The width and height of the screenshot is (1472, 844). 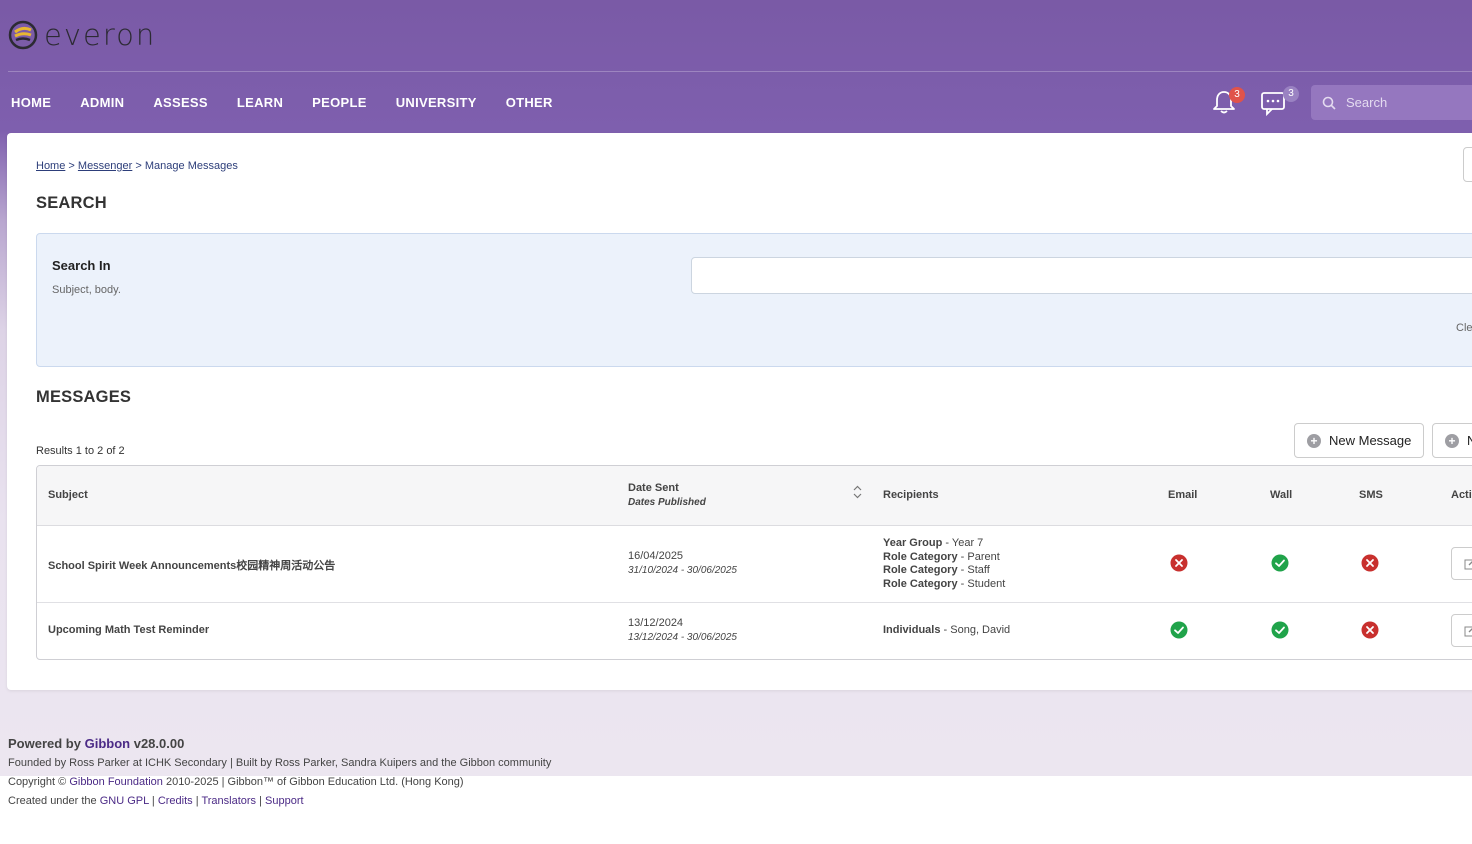 What do you see at coordinates (1179, 563) in the screenshot?
I see `email-cross-icon` at bounding box center [1179, 563].